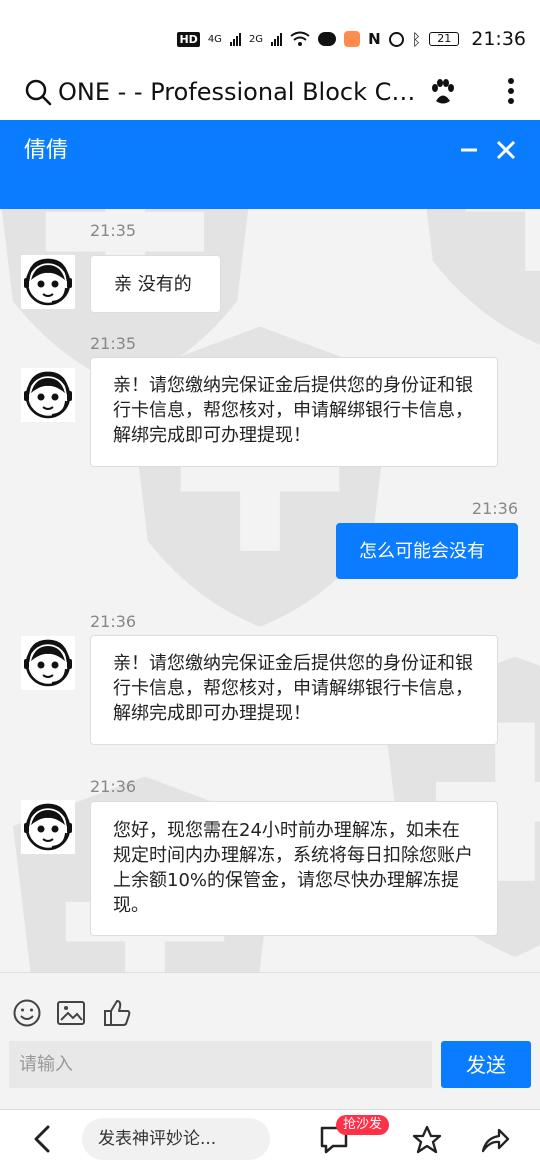 Image resolution: width=540 pixels, height=1170 pixels. Describe the element at coordinates (155, 284) in the screenshot. I see `agent-message-bubble: 亲 没有的` at that location.